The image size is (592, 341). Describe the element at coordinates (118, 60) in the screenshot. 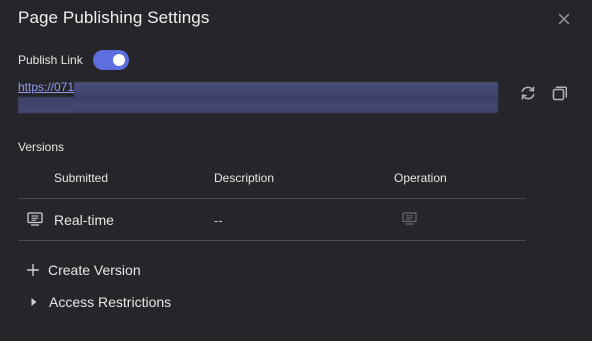

I see `toggle-knob` at that location.